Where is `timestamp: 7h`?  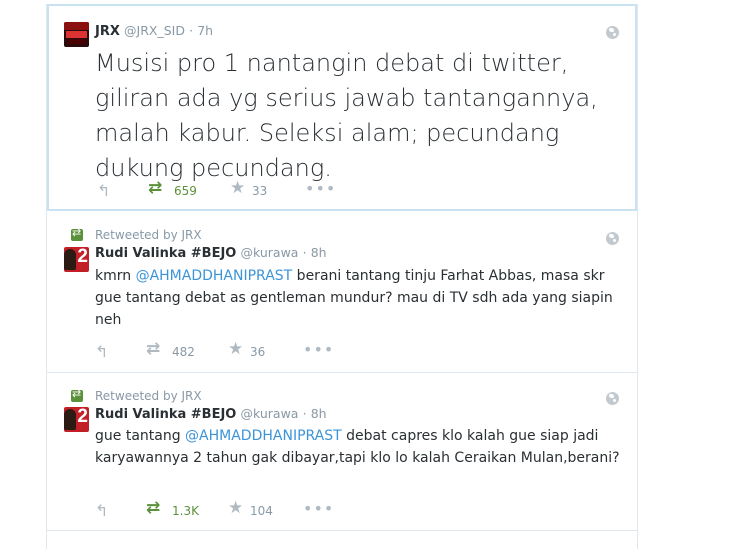
timestamp: 7h is located at coordinates (205, 30).